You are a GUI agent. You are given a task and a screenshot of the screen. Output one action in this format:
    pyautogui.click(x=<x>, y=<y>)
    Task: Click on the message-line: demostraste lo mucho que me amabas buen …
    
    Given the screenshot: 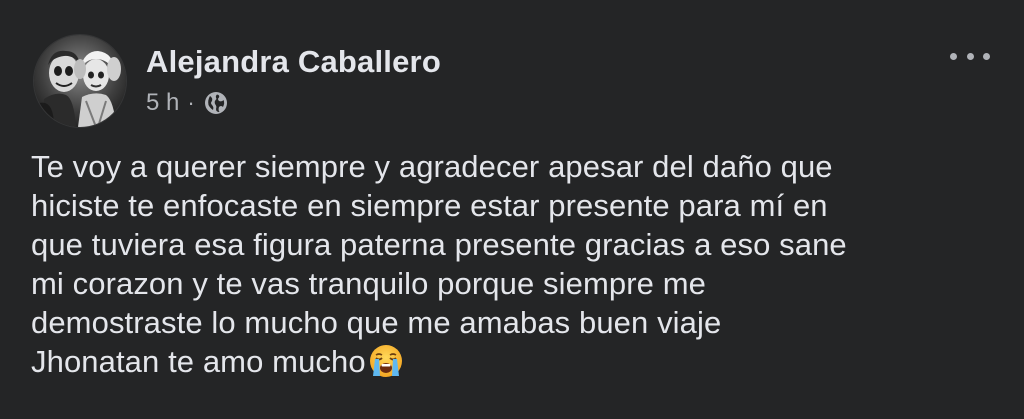 What is the action you would take?
    pyautogui.click(x=376, y=322)
    